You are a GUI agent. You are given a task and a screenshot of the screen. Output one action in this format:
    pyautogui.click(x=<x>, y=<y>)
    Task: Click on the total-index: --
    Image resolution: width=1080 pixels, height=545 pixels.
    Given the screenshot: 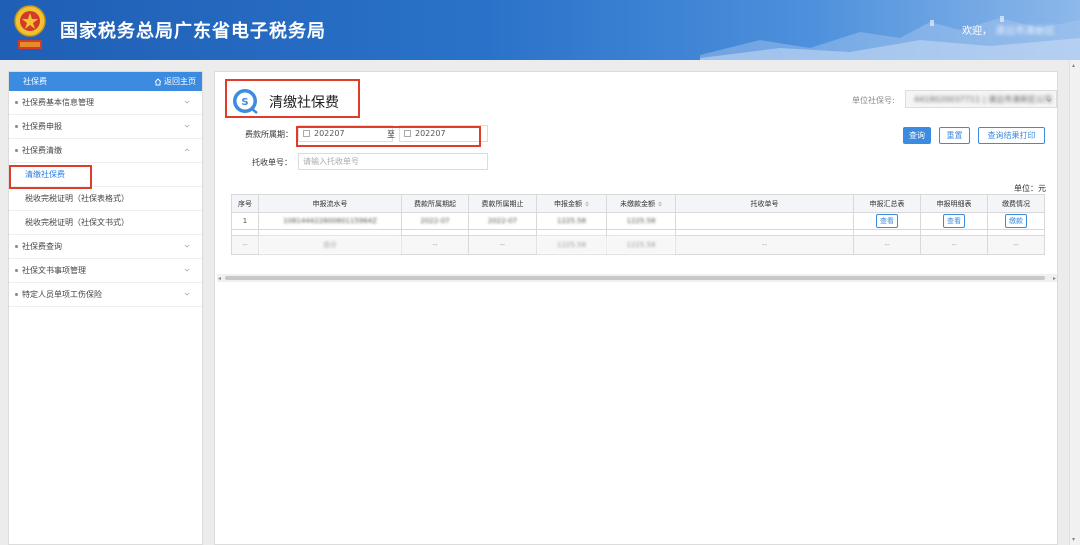 What is the action you would take?
    pyautogui.click(x=245, y=245)
    